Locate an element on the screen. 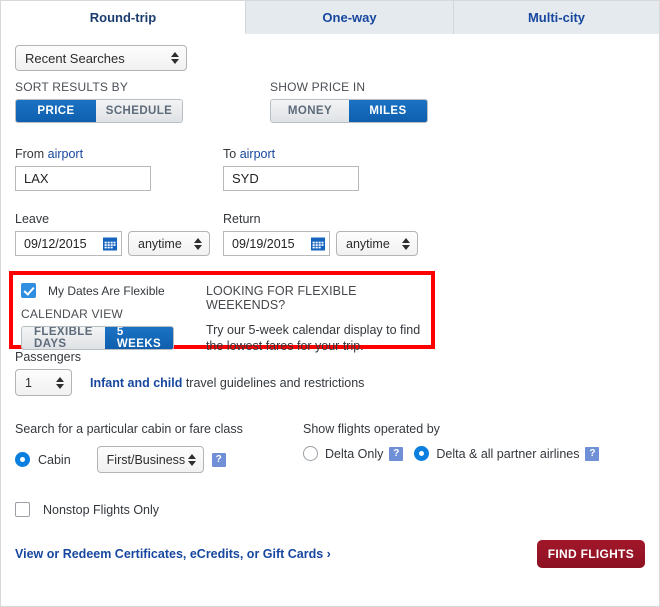 This screenshot has width=660, height=607. tab-multi-city-label: Multi-city is located at coordinates (556, 17).